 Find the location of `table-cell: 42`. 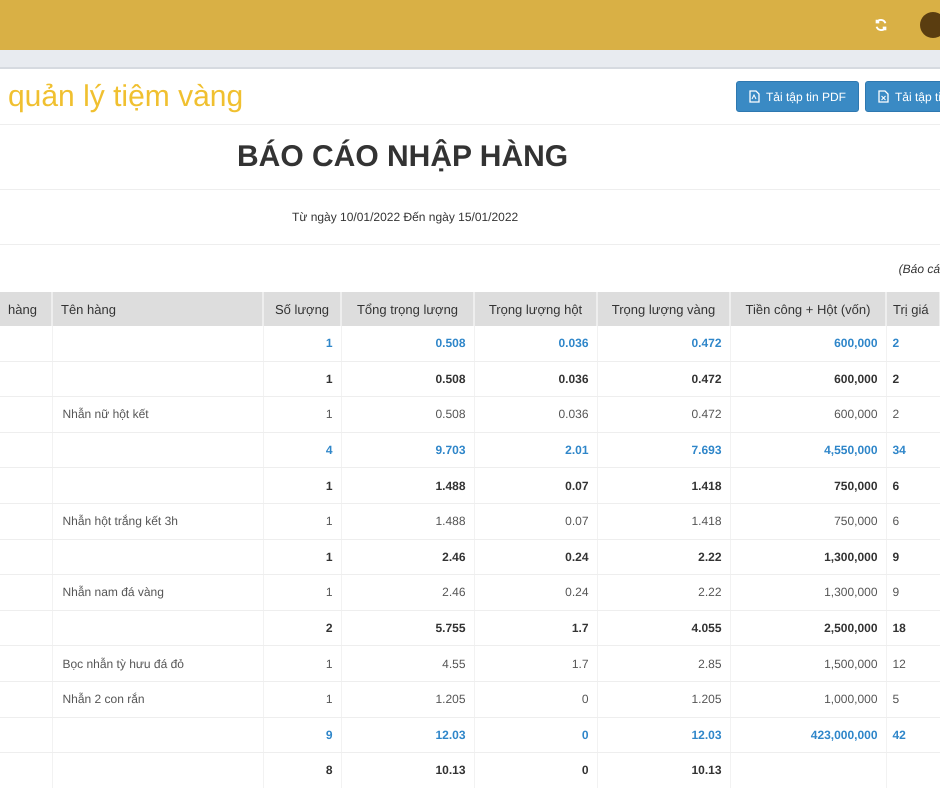

table-cell: 42 is located at coordinates (913, 735).